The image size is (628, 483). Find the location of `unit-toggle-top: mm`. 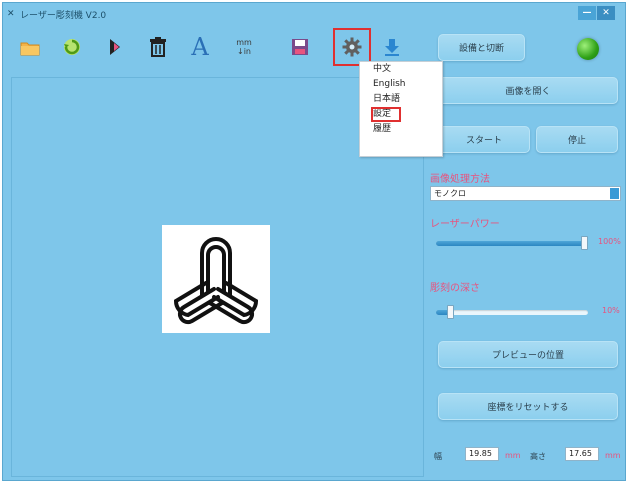

unit-toggle-top: mm is located at coordinates (244, 42).